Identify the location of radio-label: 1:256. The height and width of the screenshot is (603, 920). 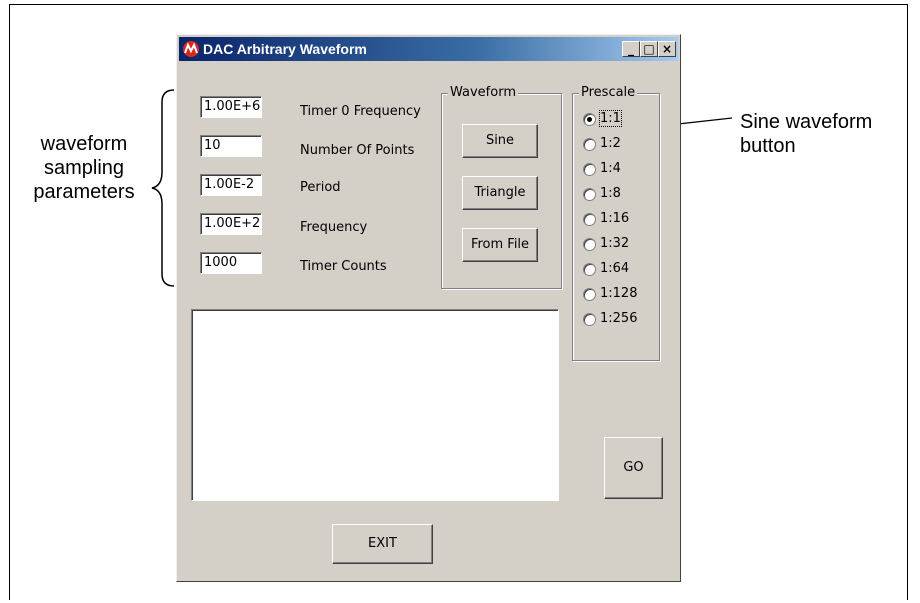
(619, 318).